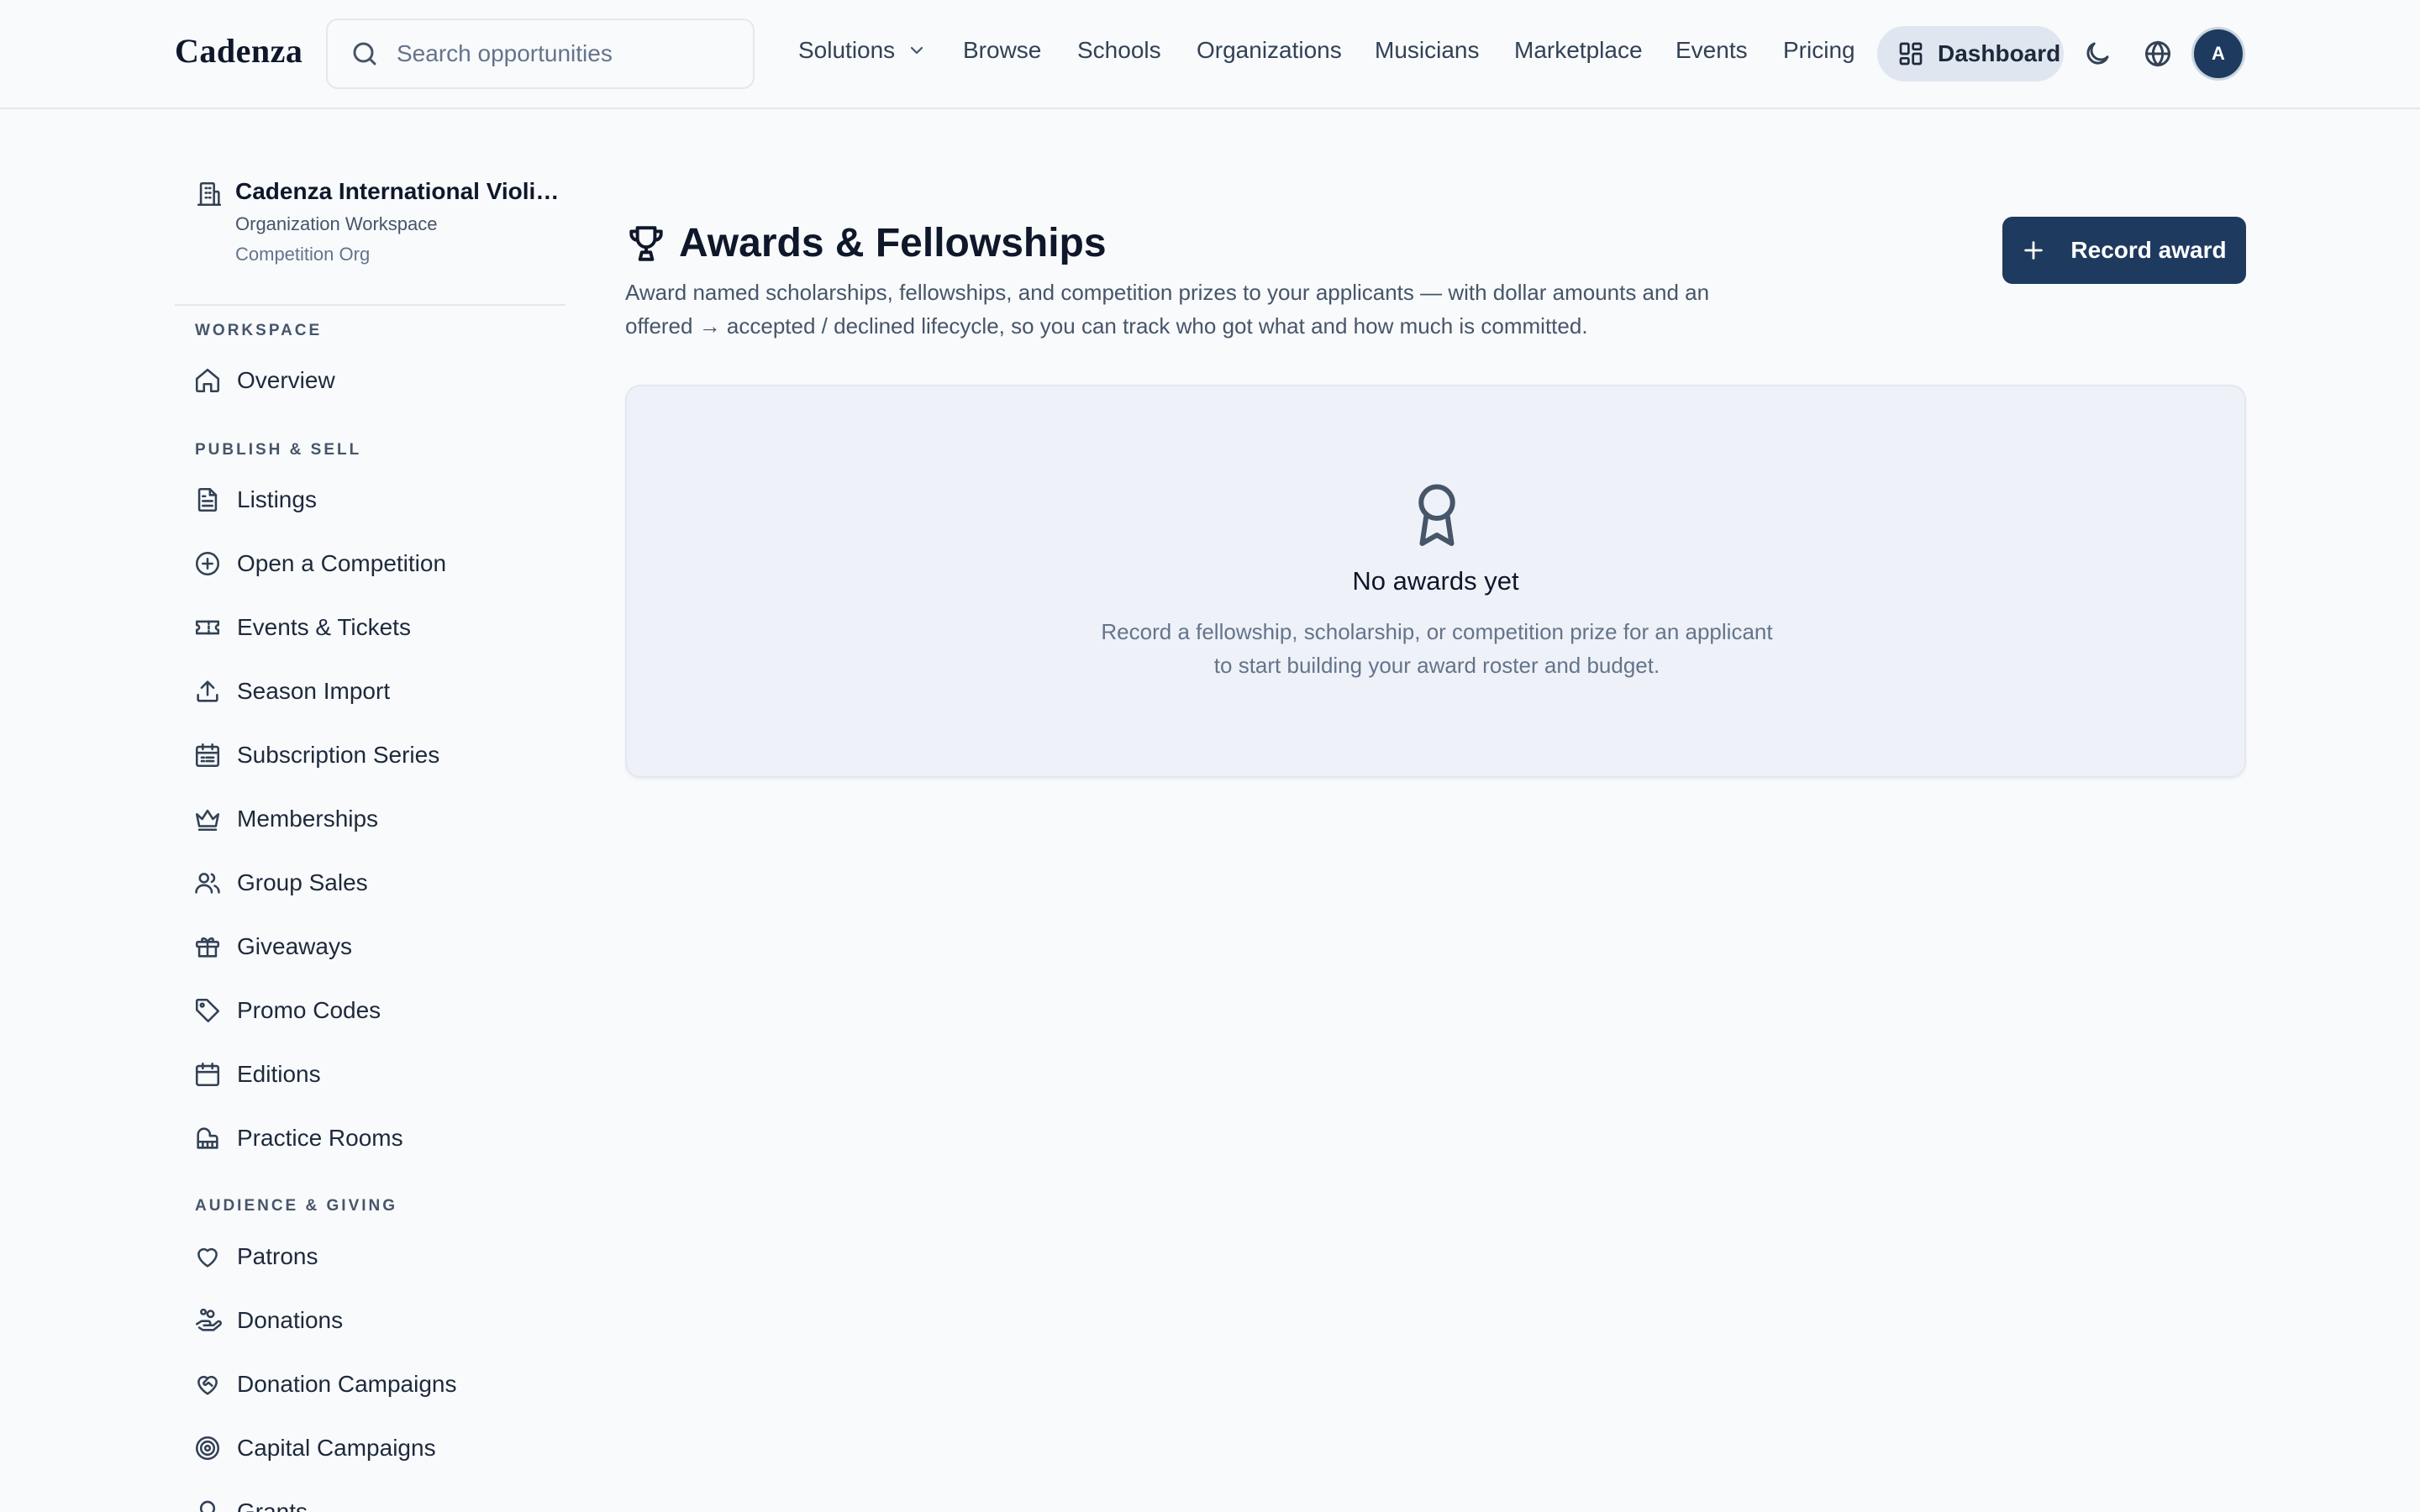 The image size is (2420, 1512). I want to click on sidebar-item-editions: Editions, so click(257, 1074).